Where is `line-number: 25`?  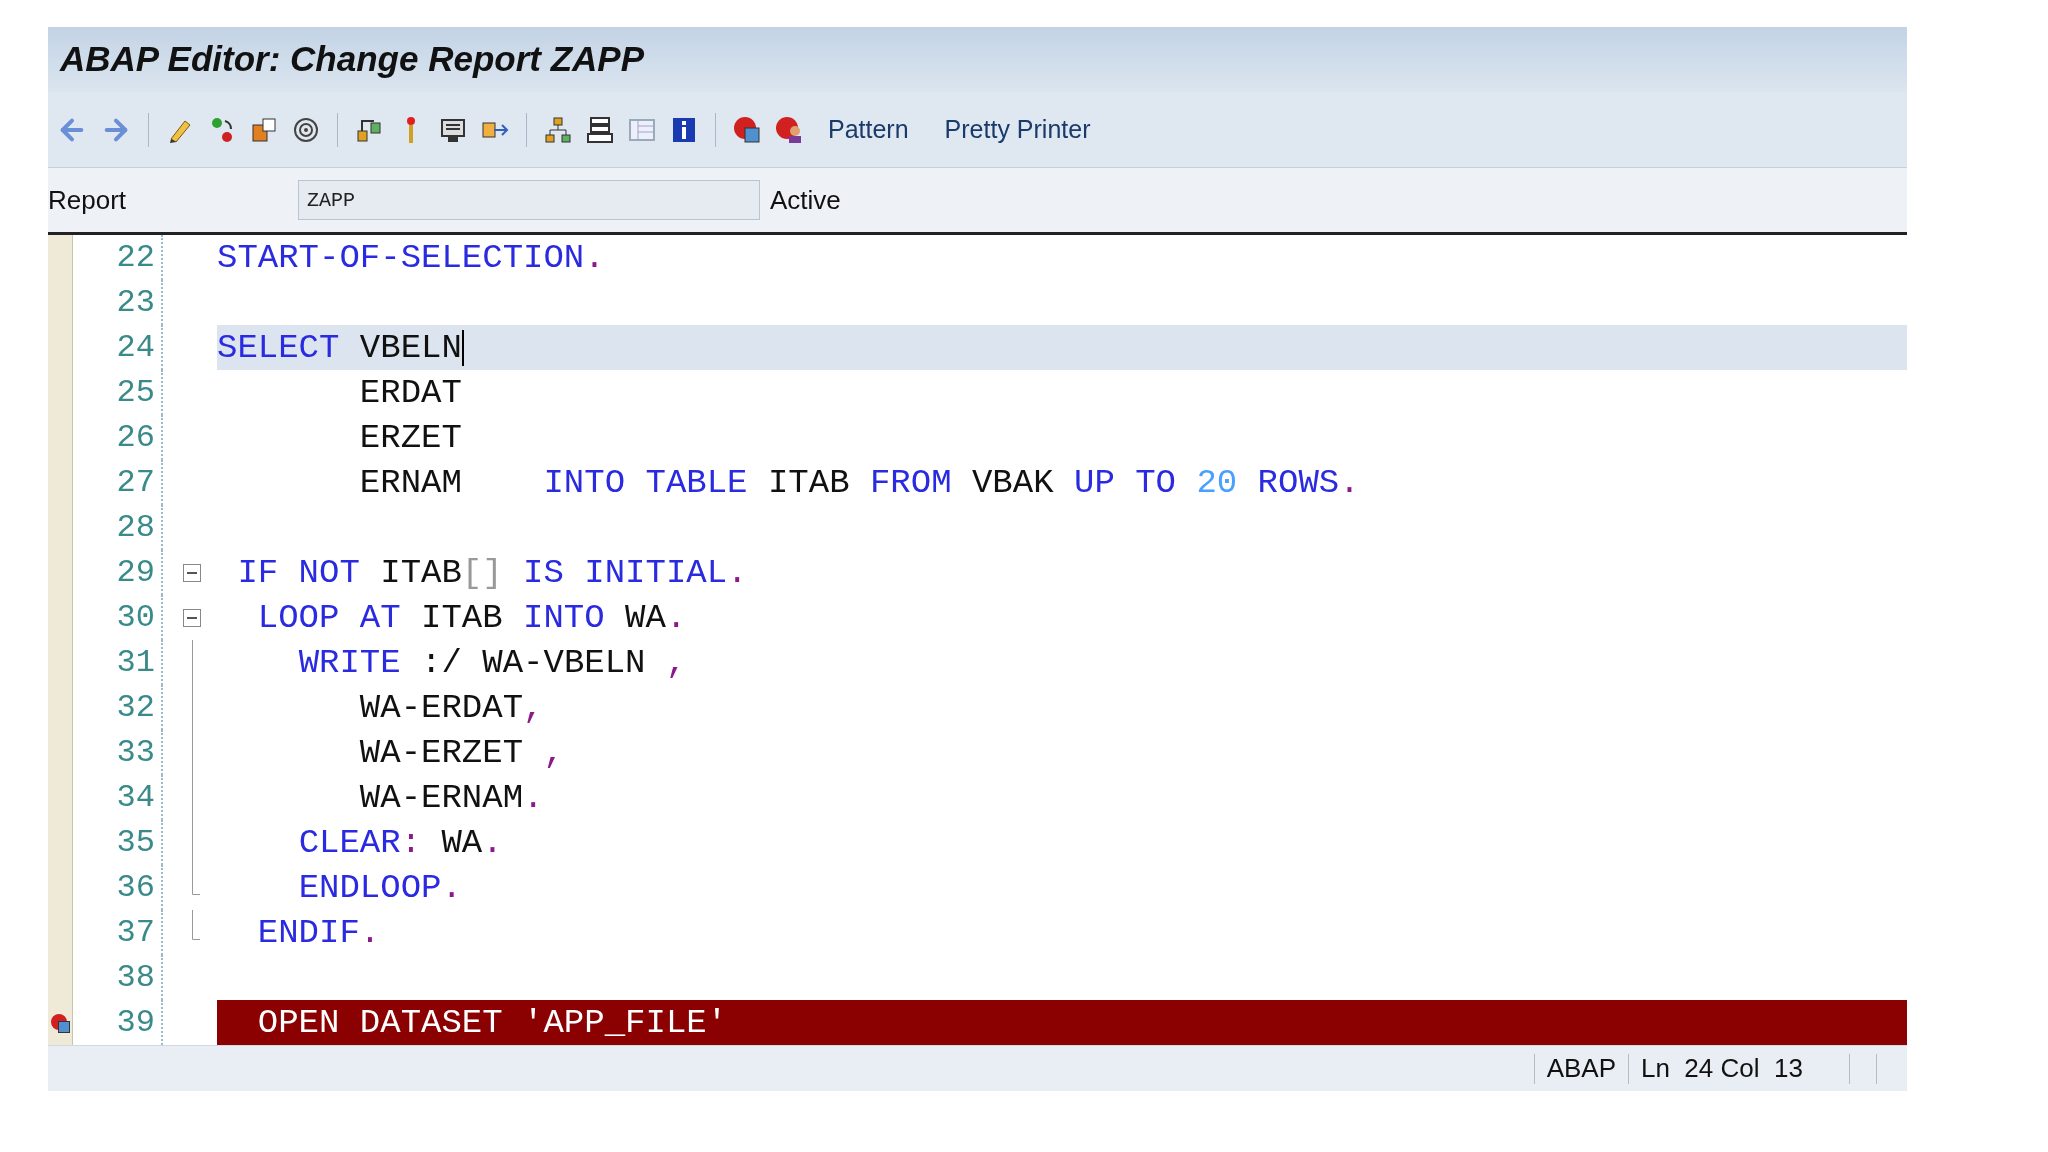 line-number: 25 is located at coordinates (135, 392).